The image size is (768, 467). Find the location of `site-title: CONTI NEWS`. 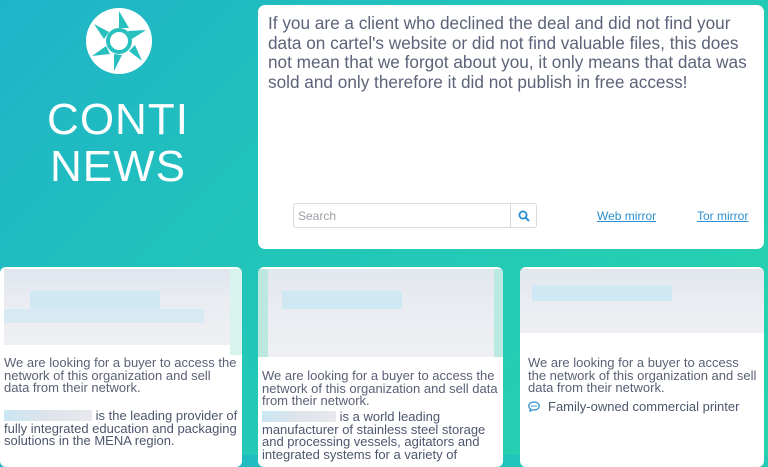

site-title: CONTI NEWS is located at coordinates (118, 143).